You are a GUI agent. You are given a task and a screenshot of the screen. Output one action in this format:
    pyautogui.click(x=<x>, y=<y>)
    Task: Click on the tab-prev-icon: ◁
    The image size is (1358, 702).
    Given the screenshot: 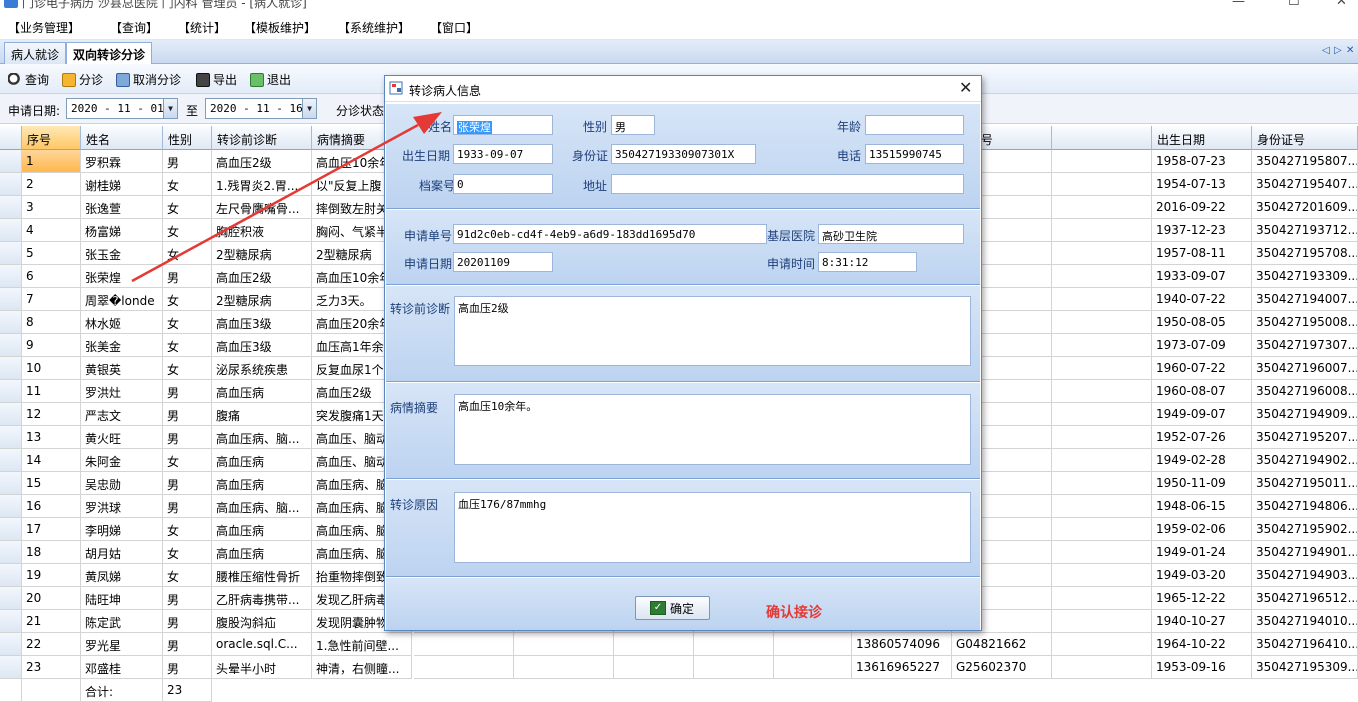 What is the action you would take?
    pyautogui.click(x=1326, y=50)
    